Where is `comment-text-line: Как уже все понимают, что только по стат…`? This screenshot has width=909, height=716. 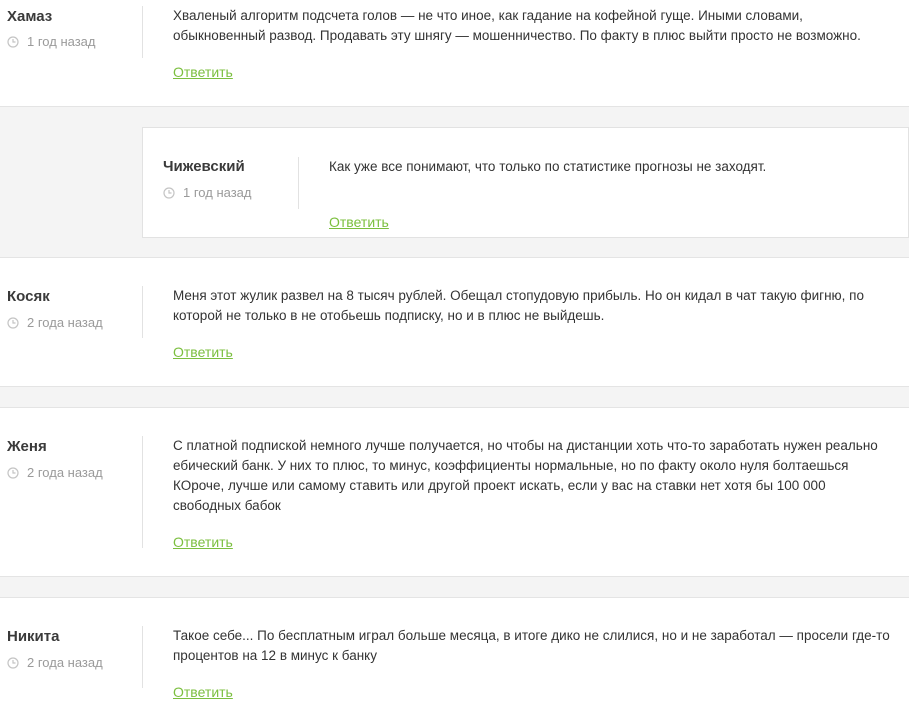 comment-text-line: Как уже все понимают, что только по стат… is located at coordinates (548, 166).